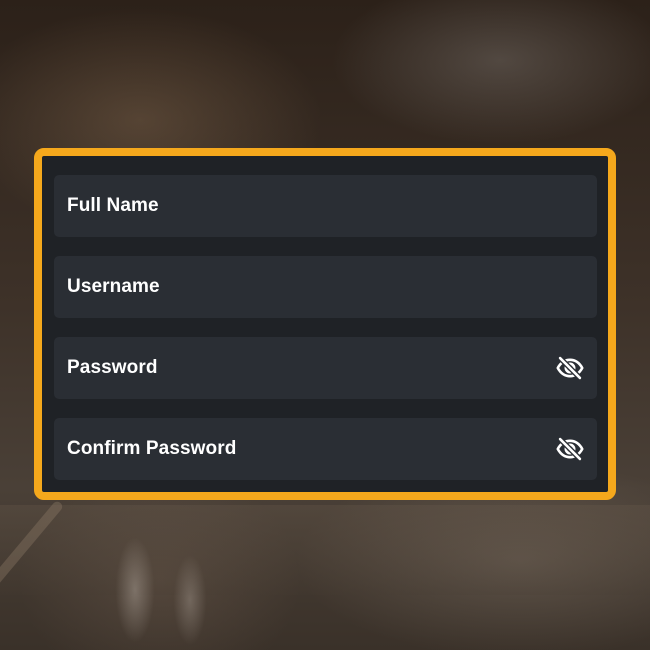 The image size is (650, 650). I want to click on confirm-password-field: Confirm Password, so click(325, 449).